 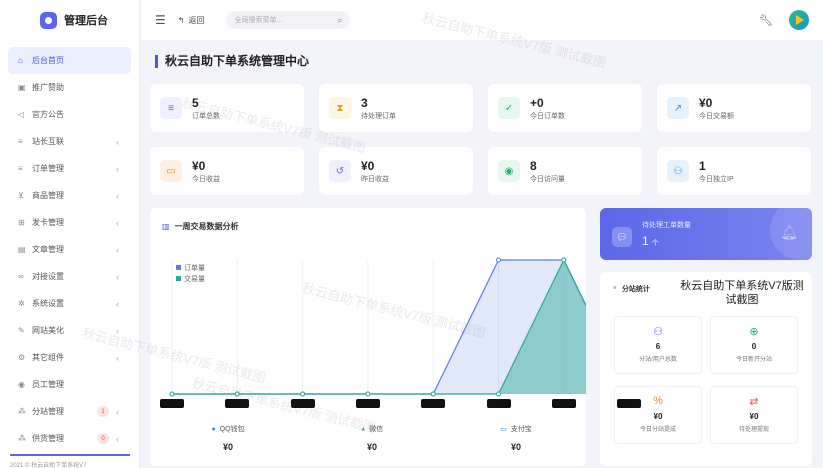 What do you see at coordinates (48, 195) in the screenshot?
I see `sidebar-item-label: 商品管理` at bounding box center [48, 195].